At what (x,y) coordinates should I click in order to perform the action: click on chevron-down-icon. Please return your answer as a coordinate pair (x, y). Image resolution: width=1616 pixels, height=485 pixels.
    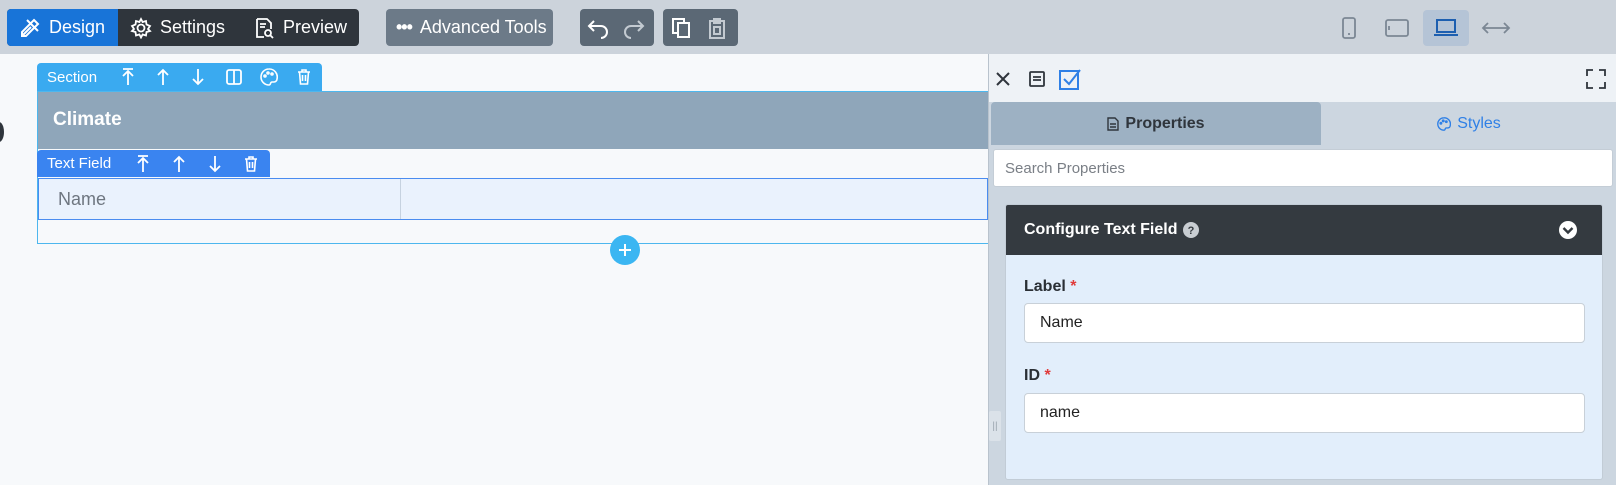
    Looking at the image, I should click on (1568, 230).